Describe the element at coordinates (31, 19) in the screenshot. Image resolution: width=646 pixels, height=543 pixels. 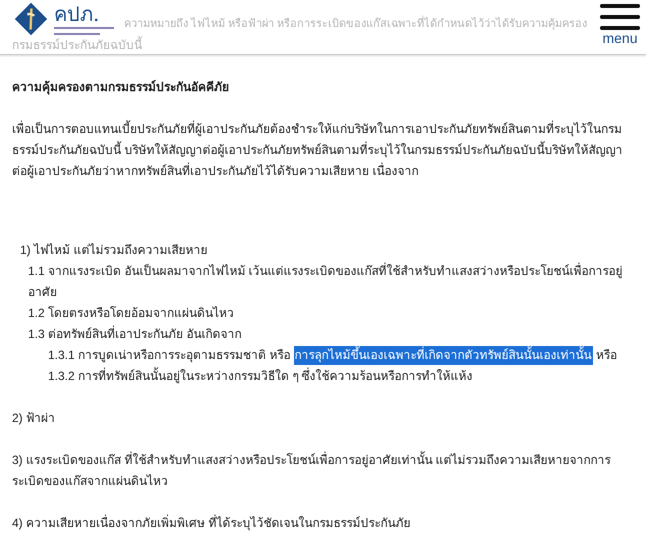
I see `emblem-icon` at that location.